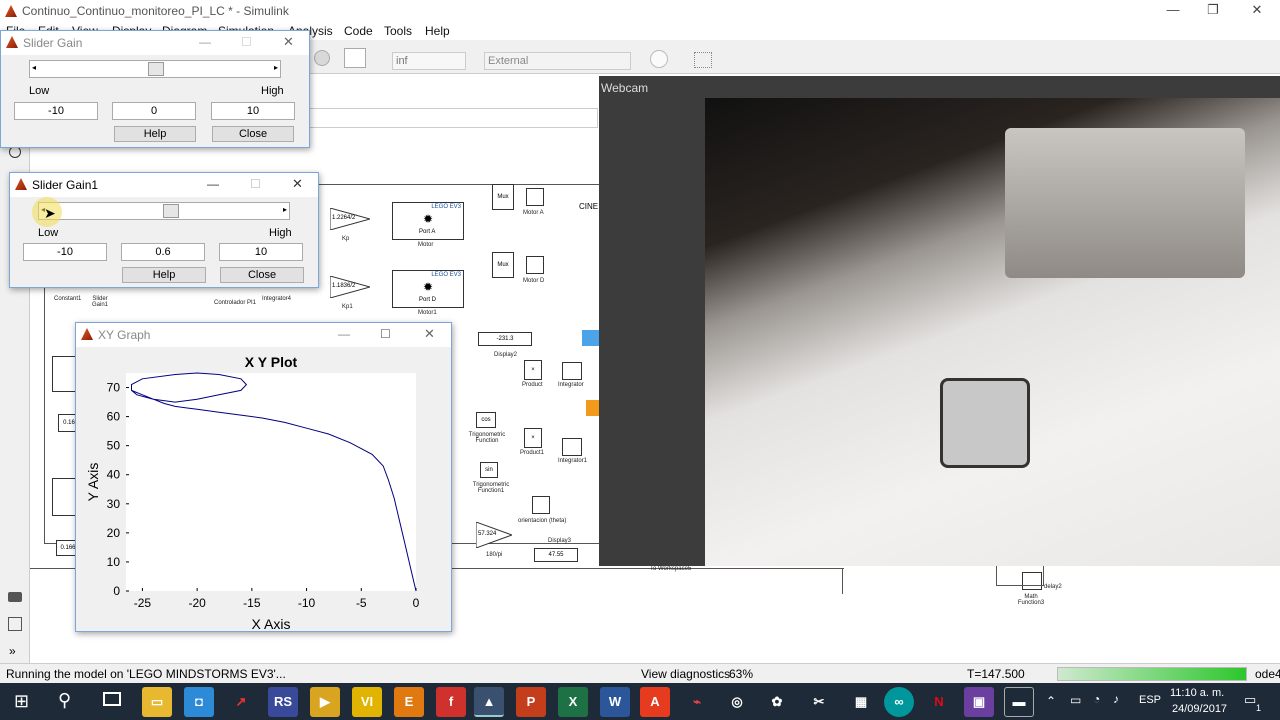 The width and height of the screenshot is (1280, 720). What do you see at coordinates (1199, 709) in the screenshot?
I see `clock-date: 24/09/2017` at bounding box center [1199, 709].